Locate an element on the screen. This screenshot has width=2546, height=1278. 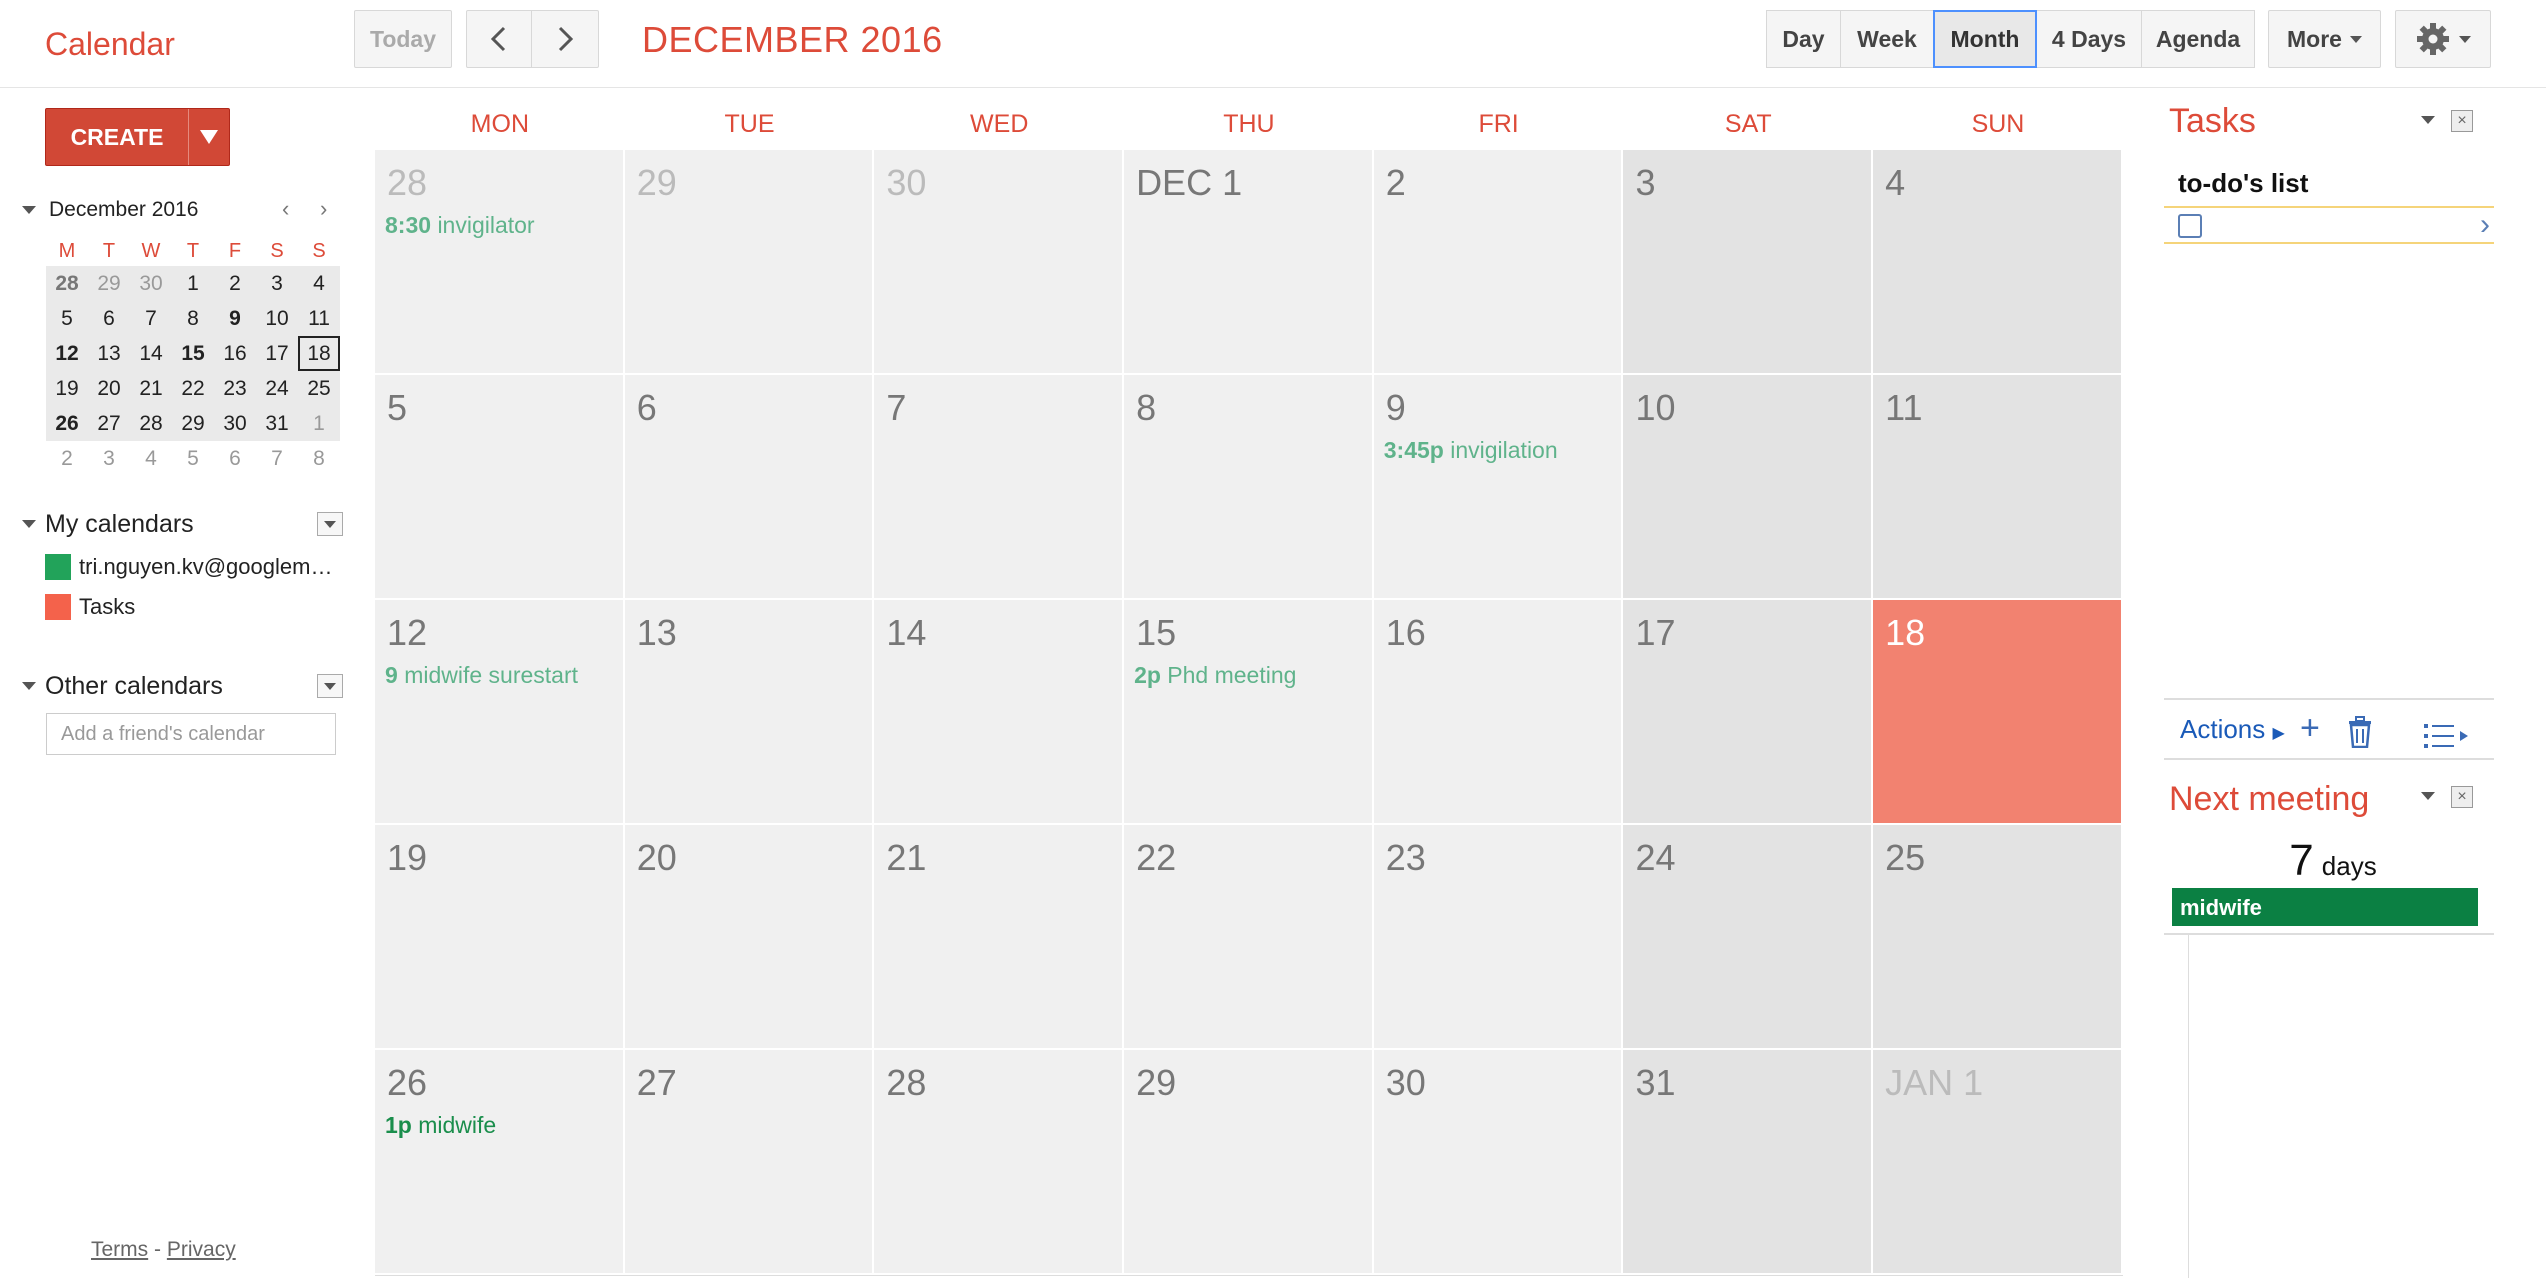
day-number: 12 is located at coordinates (407, 633).